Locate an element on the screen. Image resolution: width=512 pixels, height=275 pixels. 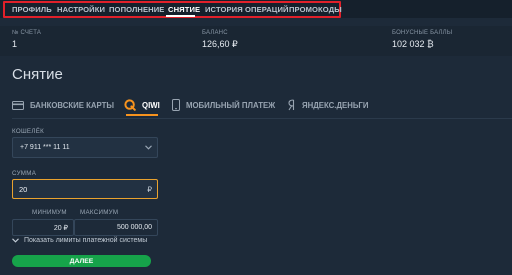
qiwi-icon is located at coordinates (130, 105).